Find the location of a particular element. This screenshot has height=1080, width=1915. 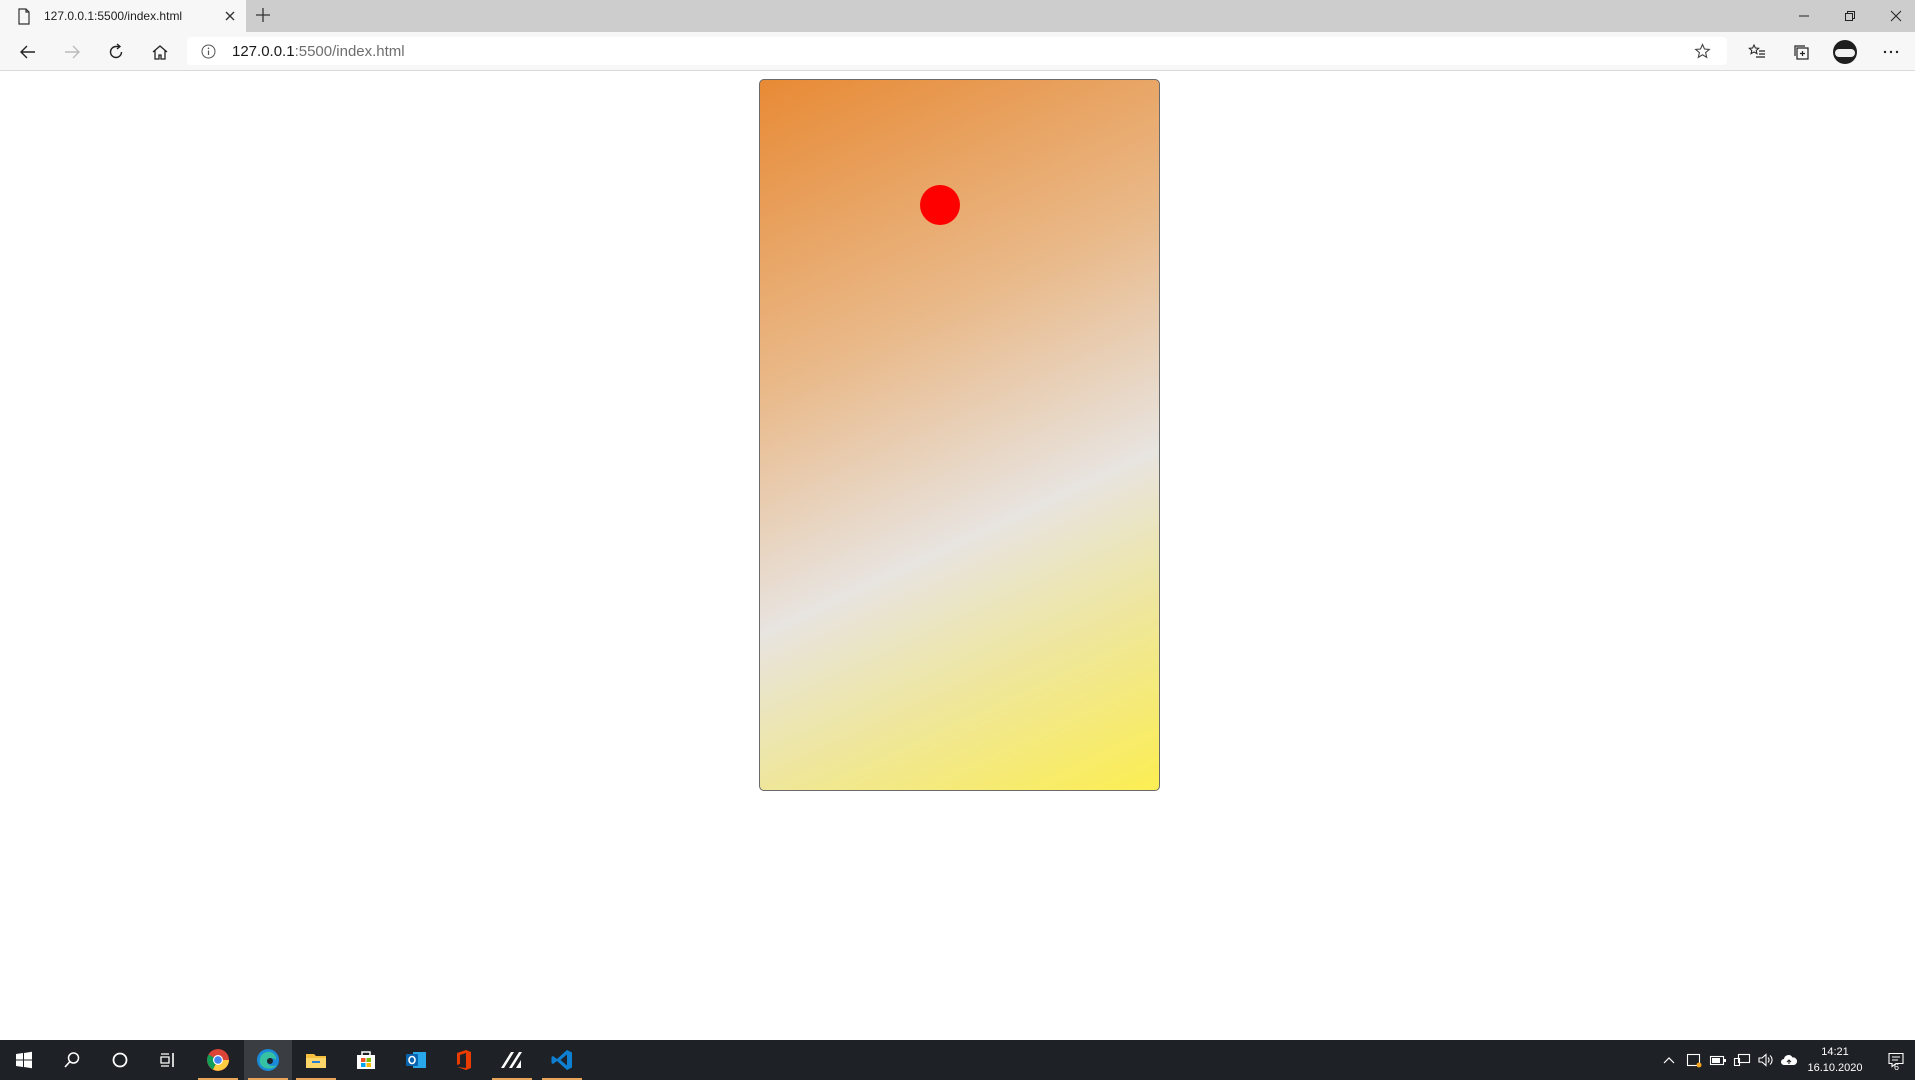

new-tab-icon is located at coordinates (263, 15).